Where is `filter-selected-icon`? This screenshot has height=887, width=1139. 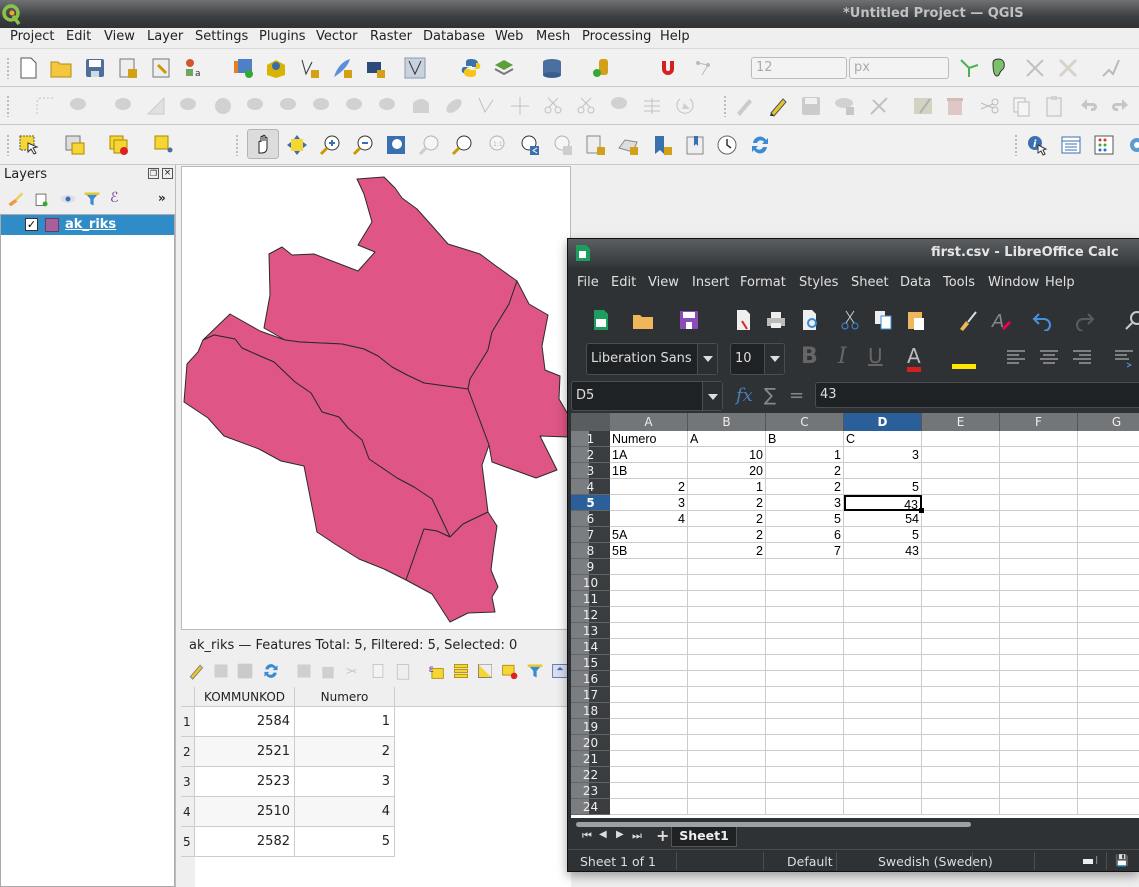
filter-selected-icon is located at coordinates (535, 671).